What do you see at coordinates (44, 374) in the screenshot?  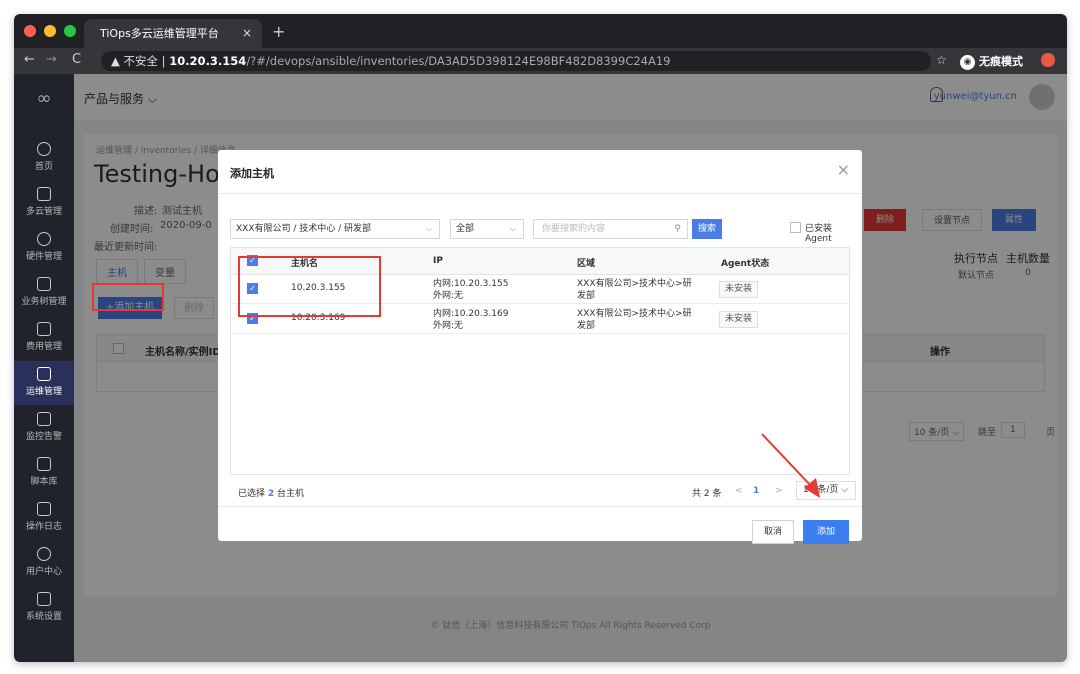 I see `ops-icon` at bounding box center [44, 374].